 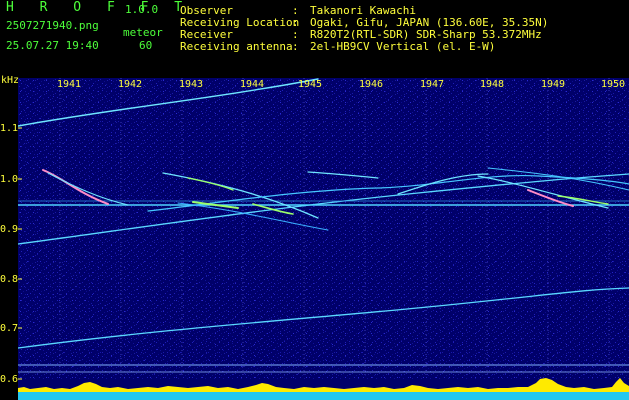 I want to click on x-tick-label: 1941, so click(x=69, y=84).